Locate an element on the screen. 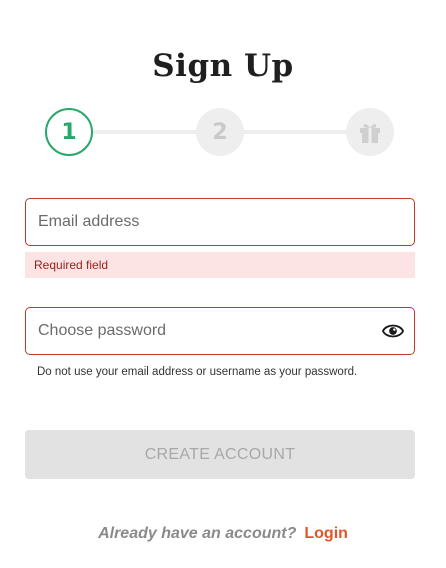  login-link: Login is located at coordinates (326, 533).